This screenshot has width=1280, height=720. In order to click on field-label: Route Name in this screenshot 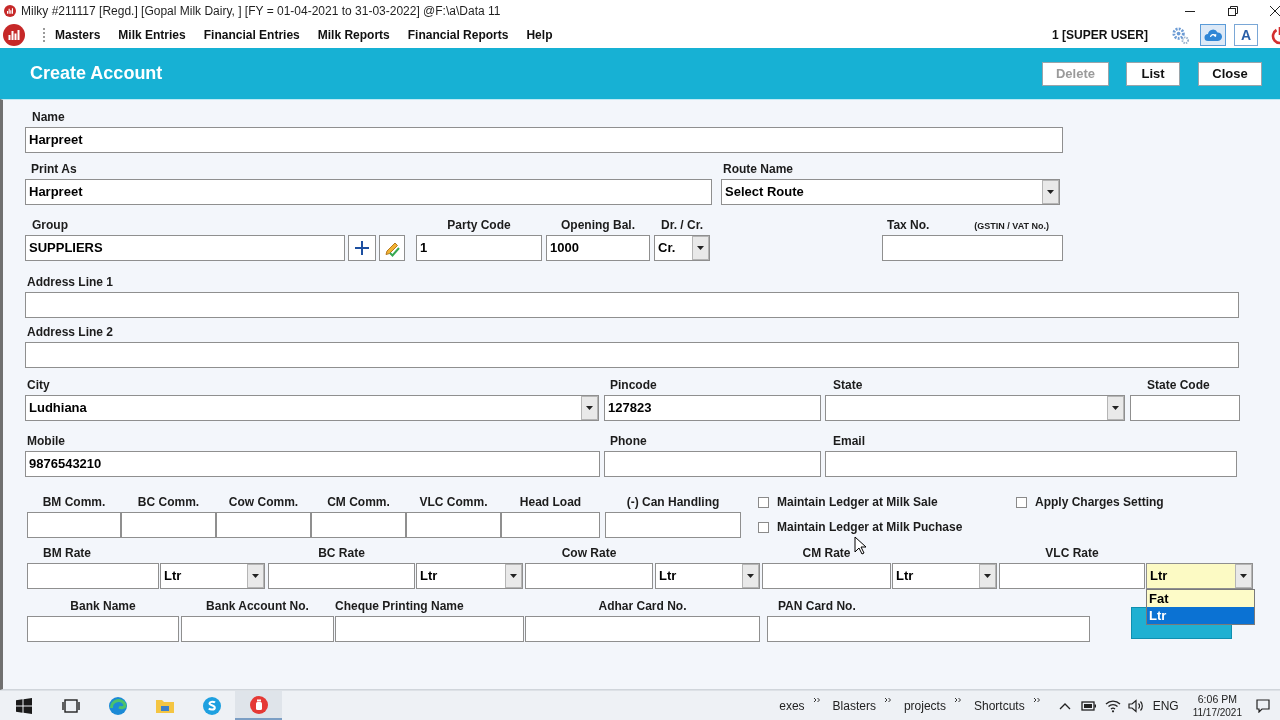, I will do `click(758, 169)`.